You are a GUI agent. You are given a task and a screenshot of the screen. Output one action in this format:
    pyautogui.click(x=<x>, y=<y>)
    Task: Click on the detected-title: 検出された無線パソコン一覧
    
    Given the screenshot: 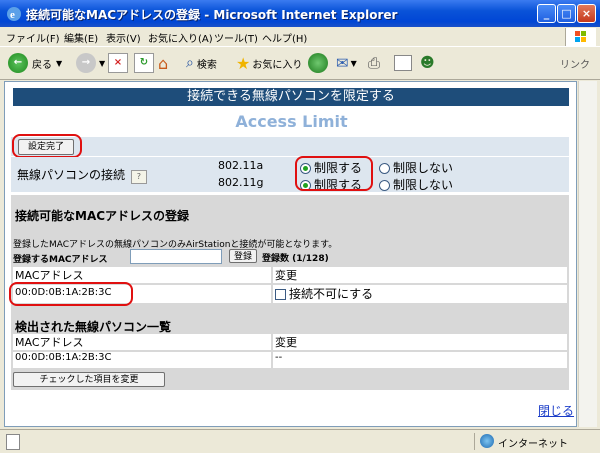 What is the action you would take?
    pyautogui.click(x=93, y=327)
    